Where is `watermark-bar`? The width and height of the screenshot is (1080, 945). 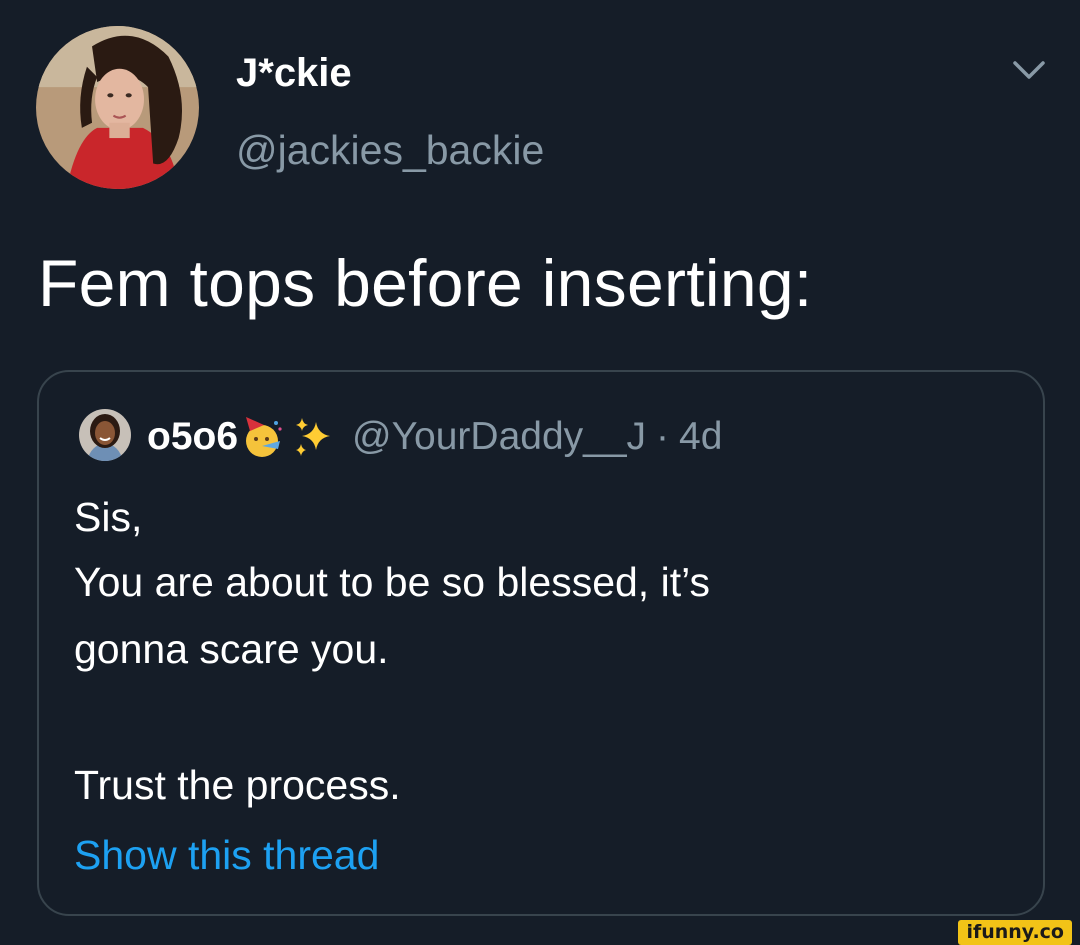
watermark-bar is located at coordinates (540, 934).